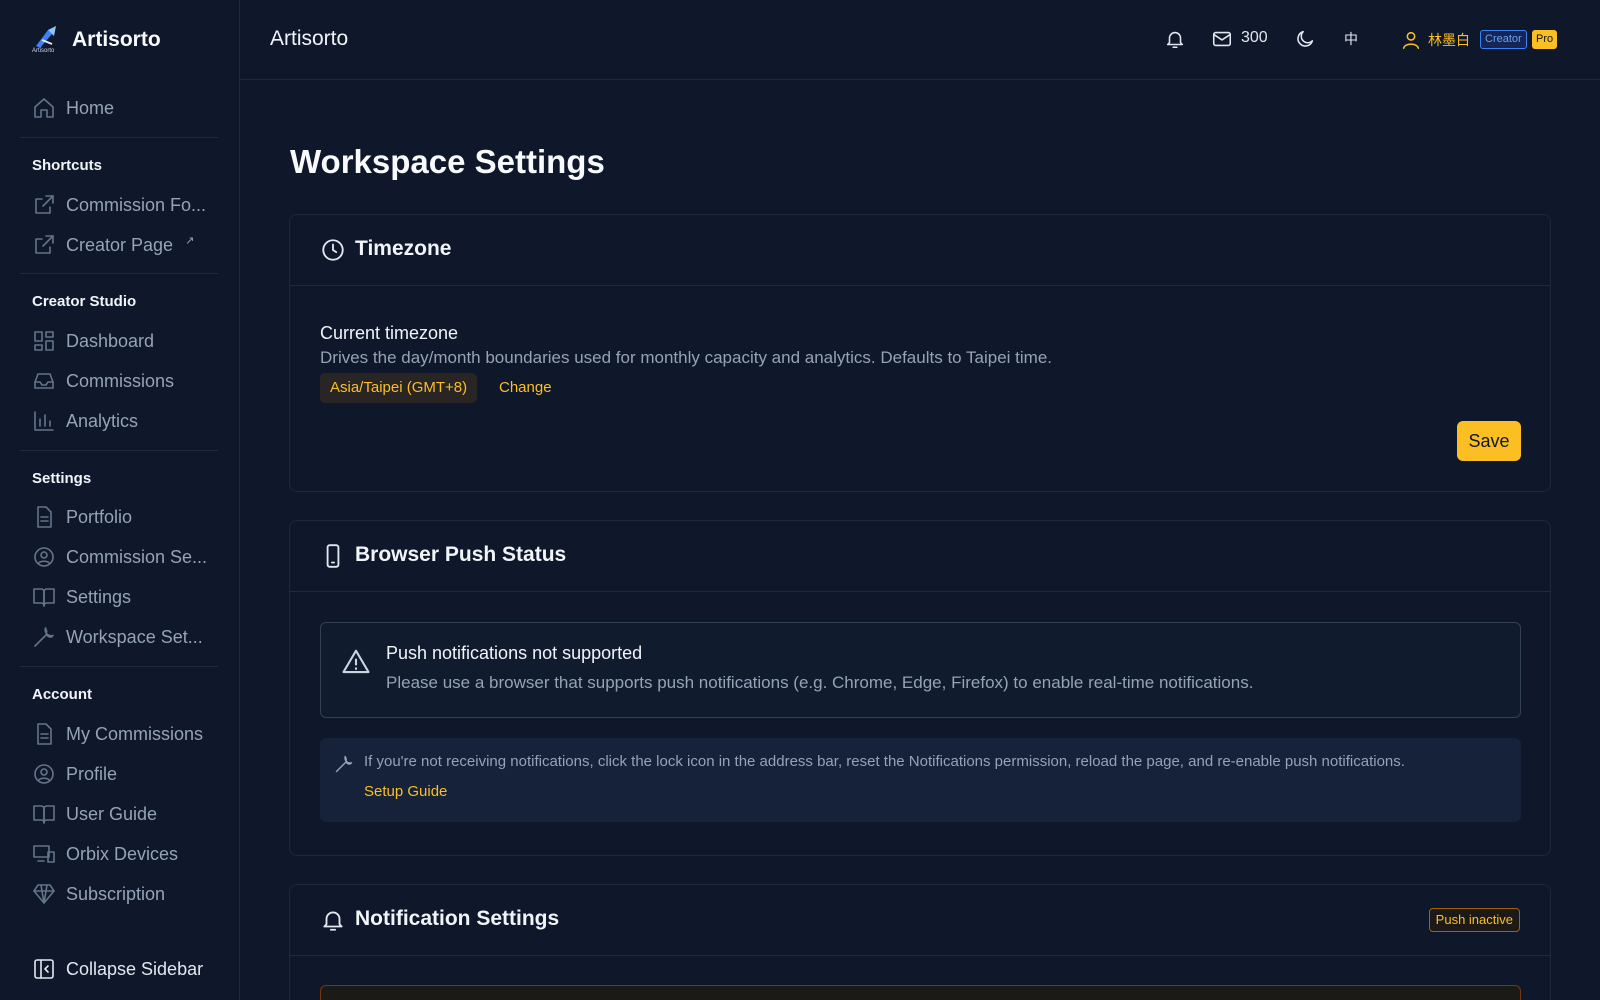  I want to click on external-link-icon, so click(44, 244).